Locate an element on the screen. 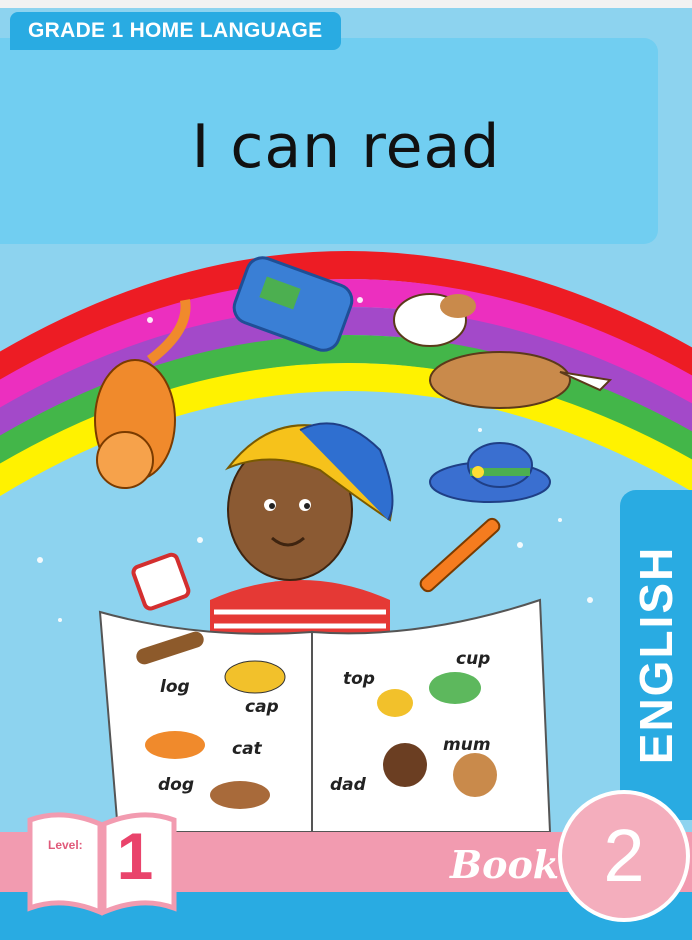  top-edge is located at coordinates (346, 4).